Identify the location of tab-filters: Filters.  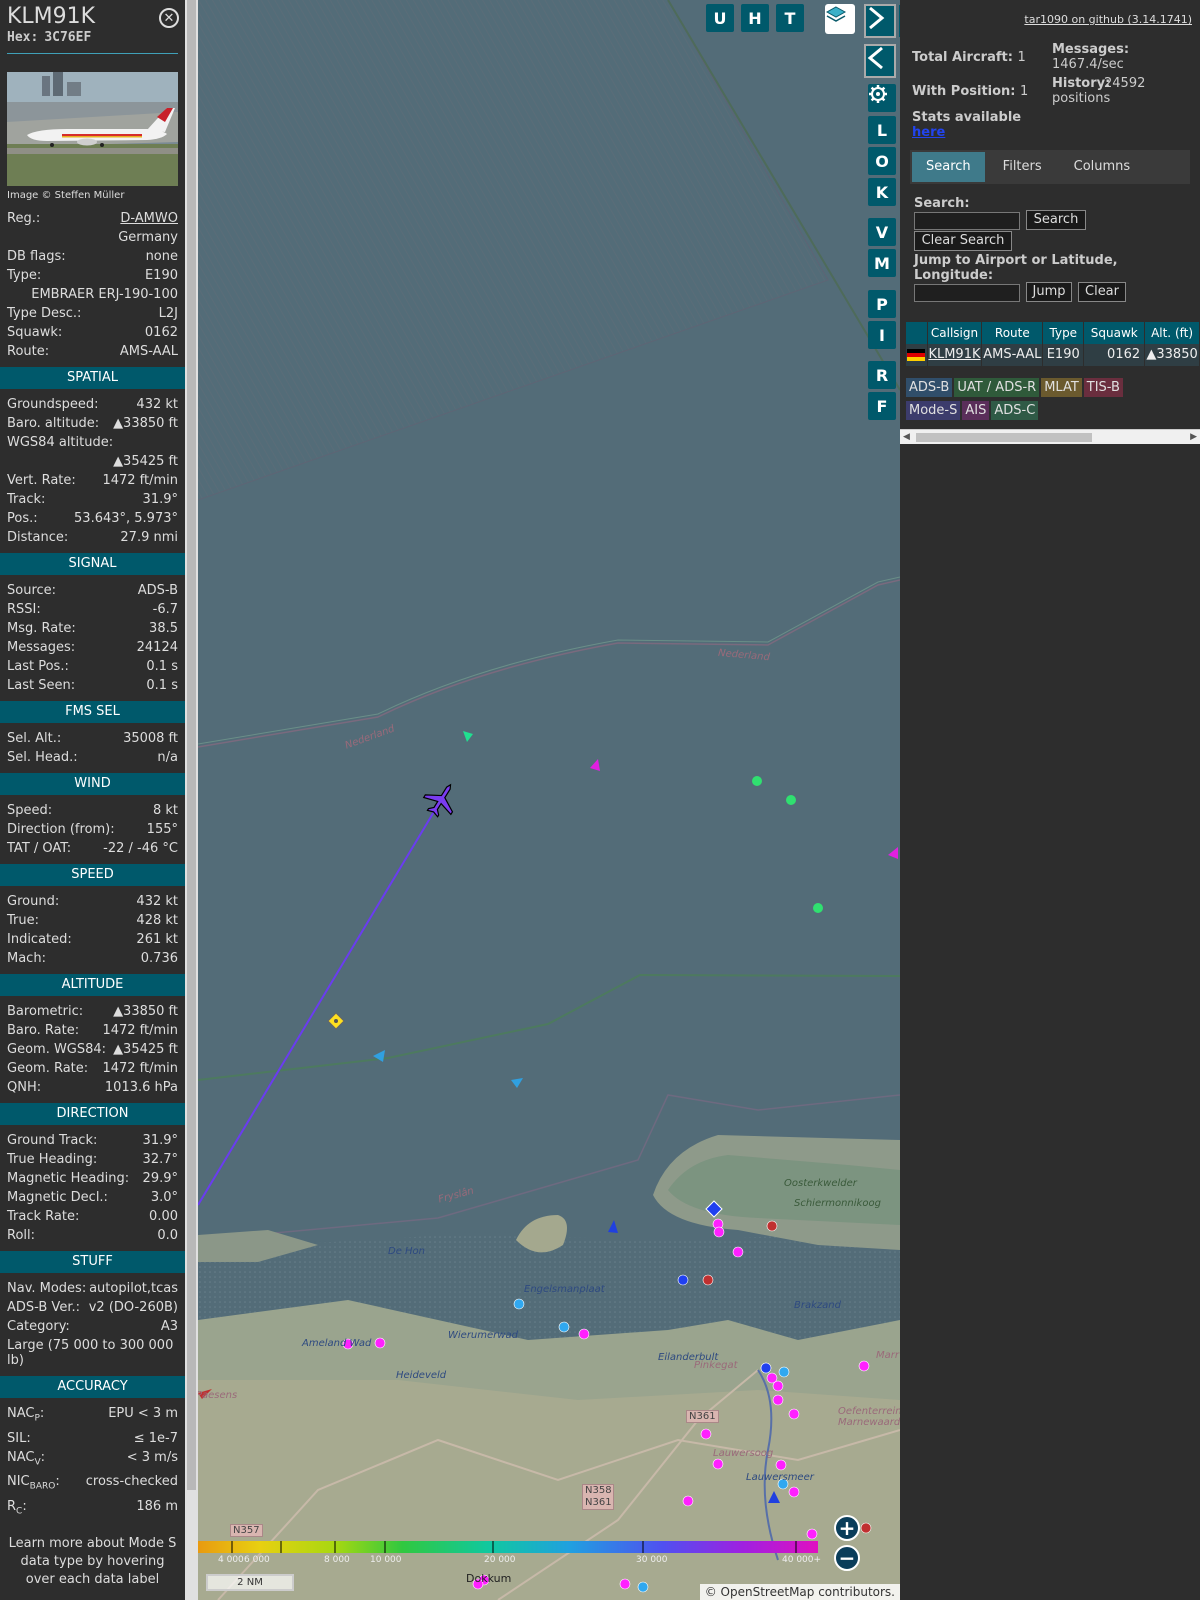
(1022, 167).